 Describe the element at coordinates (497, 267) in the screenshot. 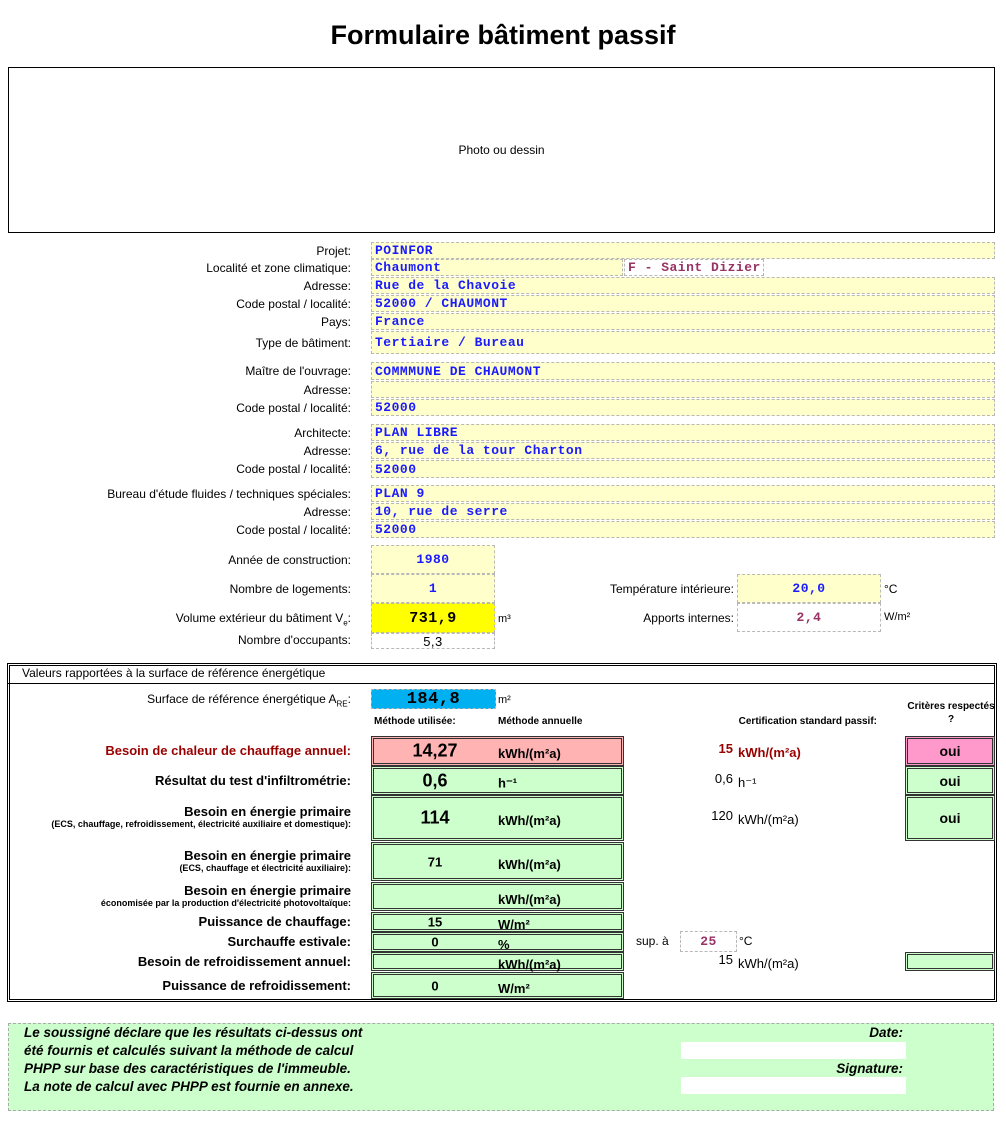

I see `project-field: Chaumont` at that location.